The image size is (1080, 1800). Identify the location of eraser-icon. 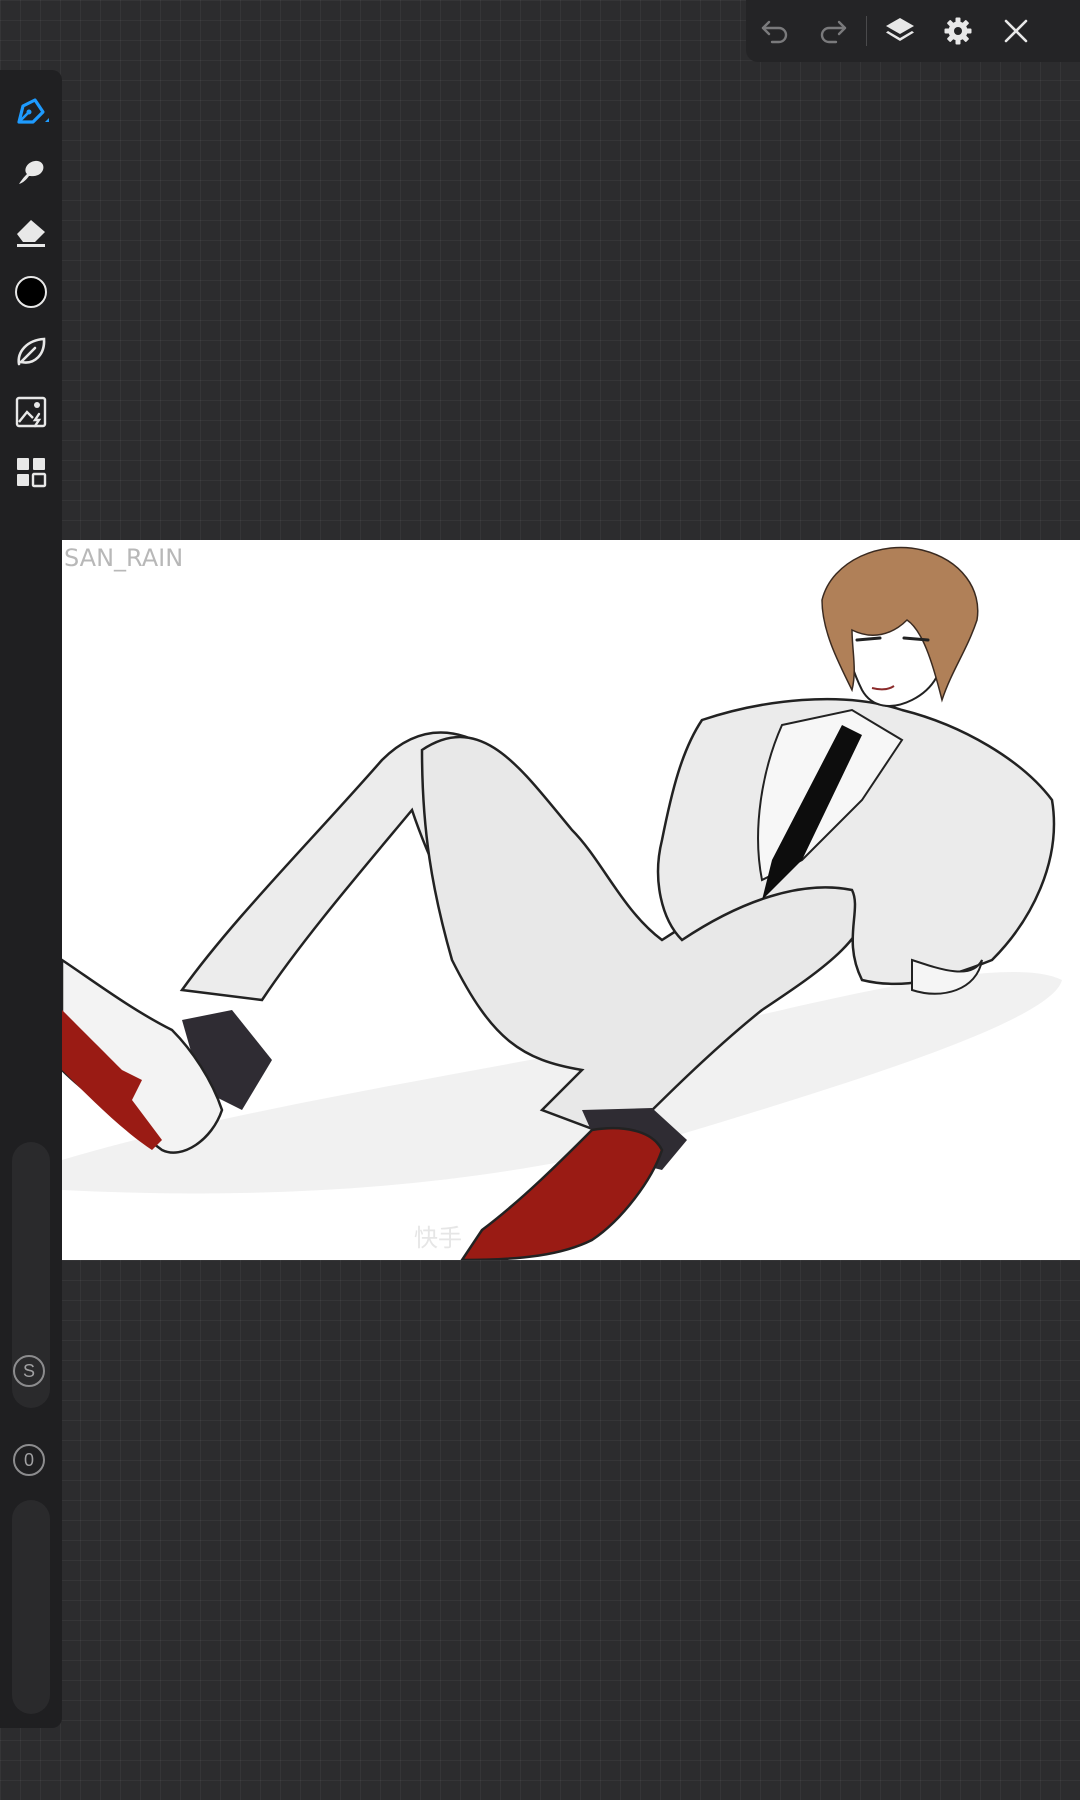
(31, 233).